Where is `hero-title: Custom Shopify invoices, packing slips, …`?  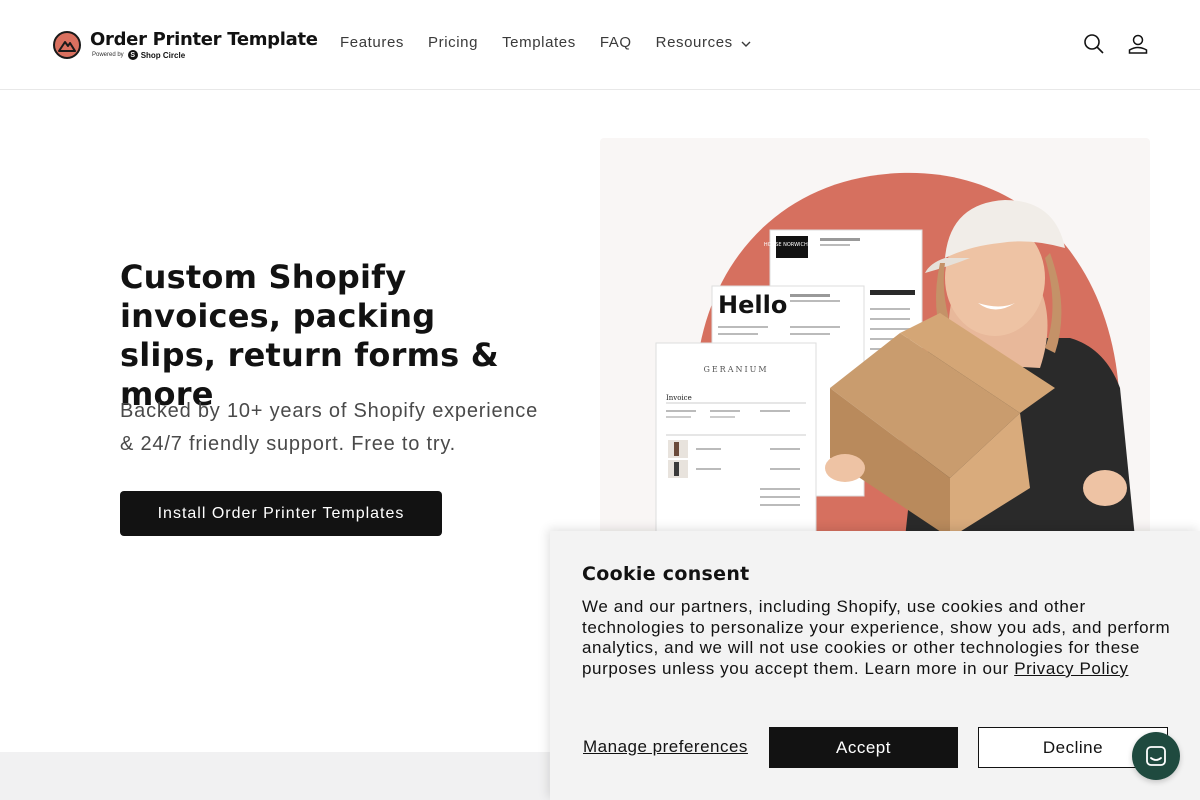 hero-title: Custom Shopify invoices, packing slips, … is located at coordinates (309, 335).